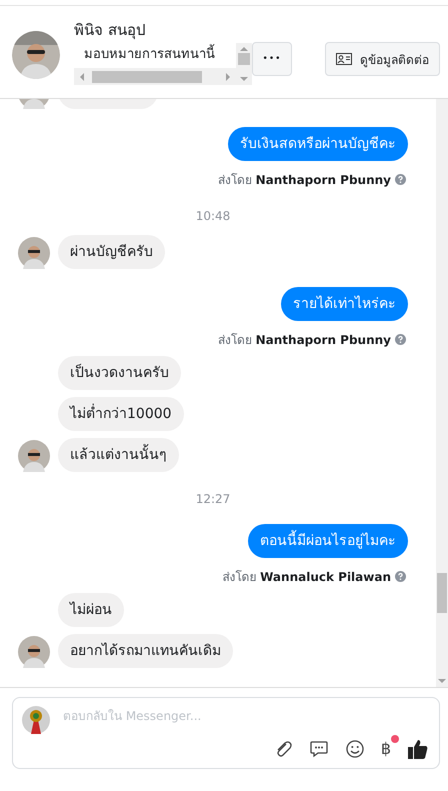  What do you see at coordinates (318, 749) in the screenshot?
I see `speech-bubble-icon` at bounding box center [318, 749].